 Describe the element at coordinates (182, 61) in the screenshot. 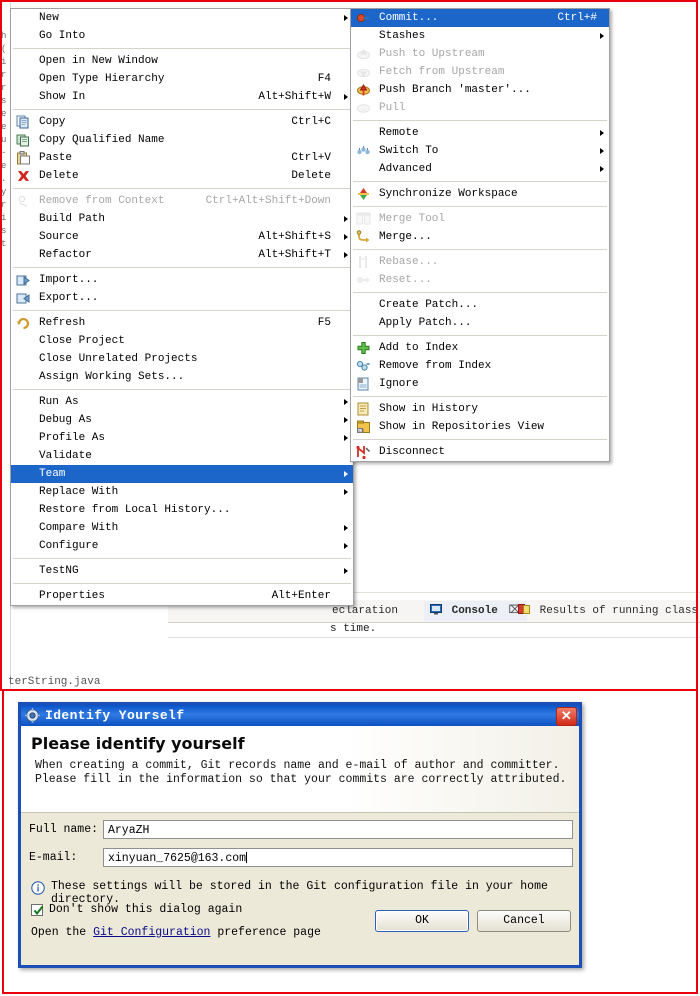

I see `menu-item-open-in-new-window: Open in New Window` at that location.